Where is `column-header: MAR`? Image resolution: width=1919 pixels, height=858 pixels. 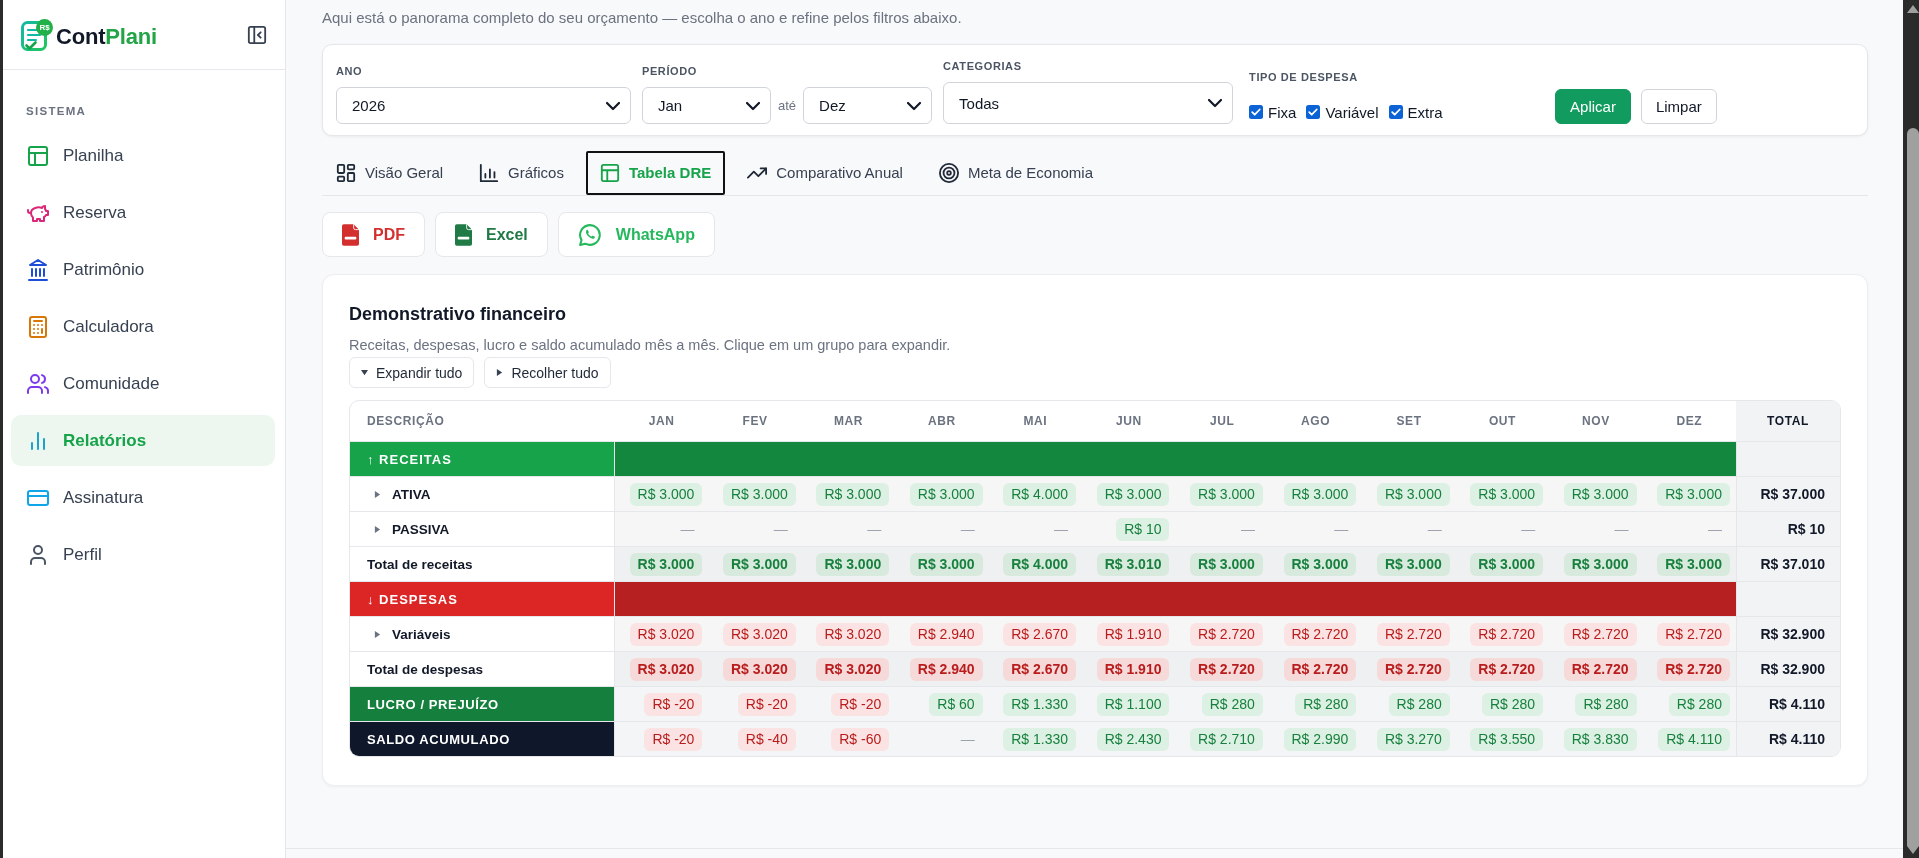
column-header: MAR is located at coordinates (848, 421).